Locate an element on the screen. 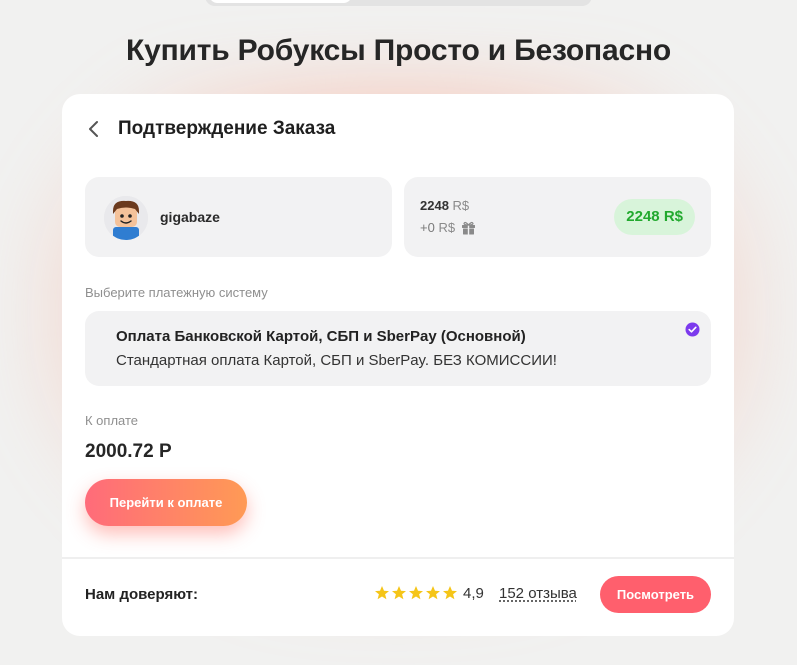  roblox-avatar-icon is located at coordinates (126, 218).